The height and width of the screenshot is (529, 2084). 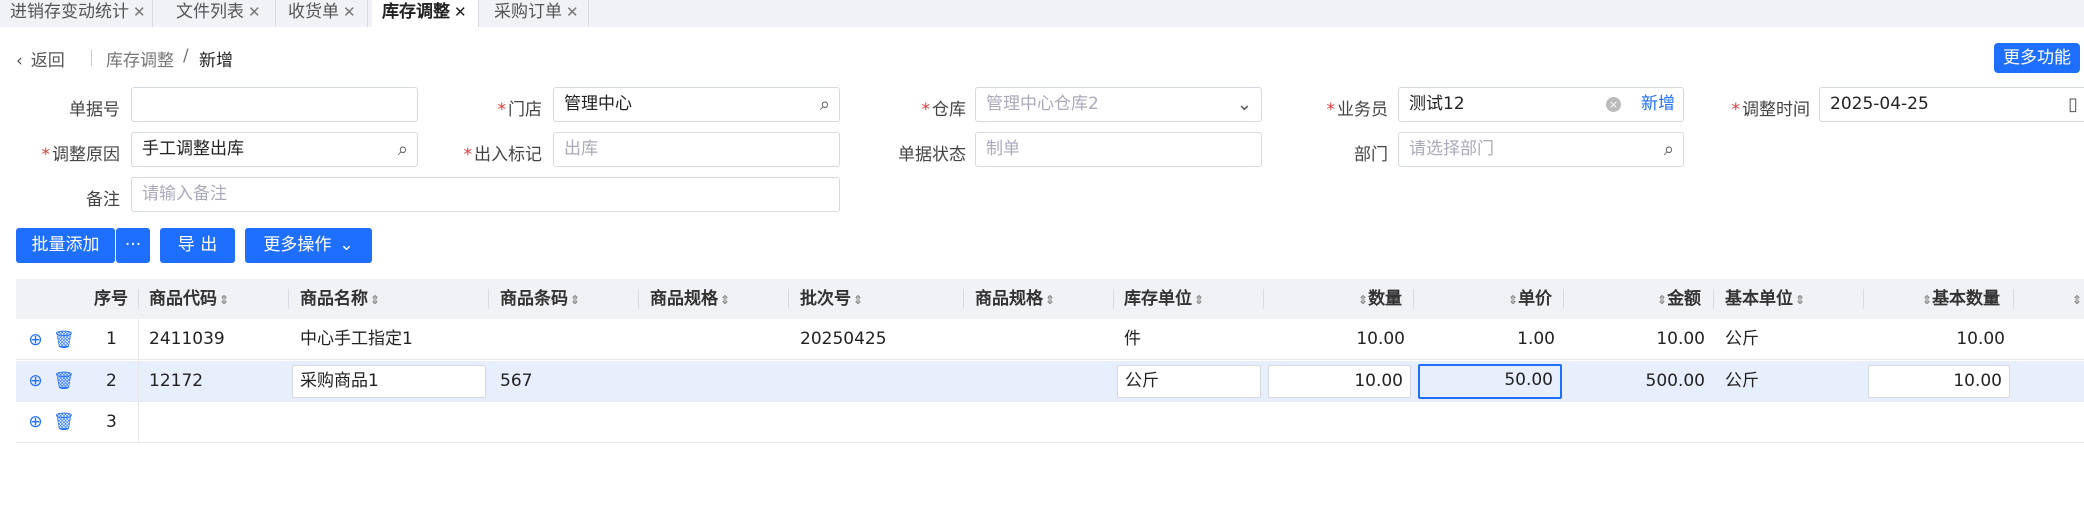 I want to click on breadcrumb-current: 新增, so click(x=216, y=61).